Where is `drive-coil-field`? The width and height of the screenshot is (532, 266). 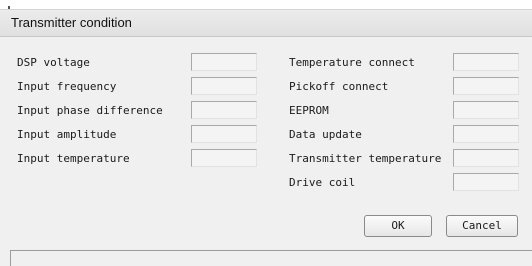 drive-coil-field is located at coordinates (486, 182).